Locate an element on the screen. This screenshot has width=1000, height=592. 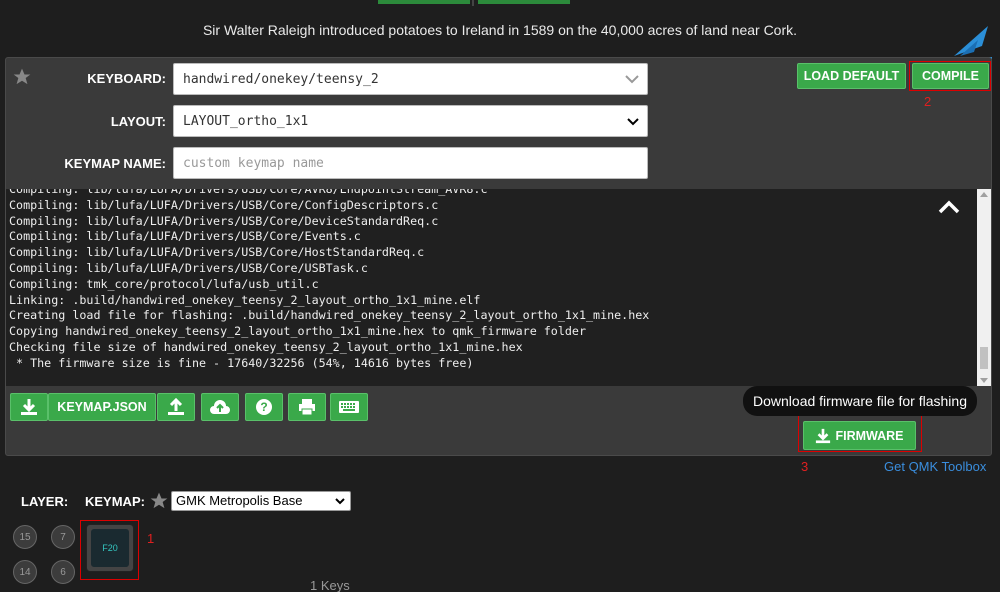
help-button: ? is located at coordinates (264, 407).